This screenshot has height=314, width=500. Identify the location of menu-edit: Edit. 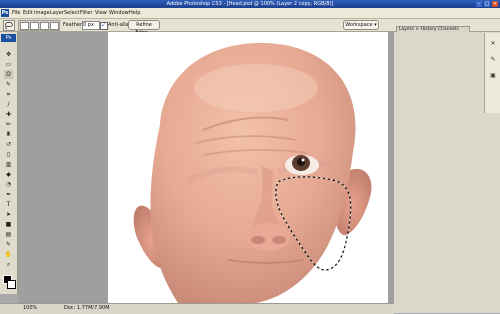
(28, 13).